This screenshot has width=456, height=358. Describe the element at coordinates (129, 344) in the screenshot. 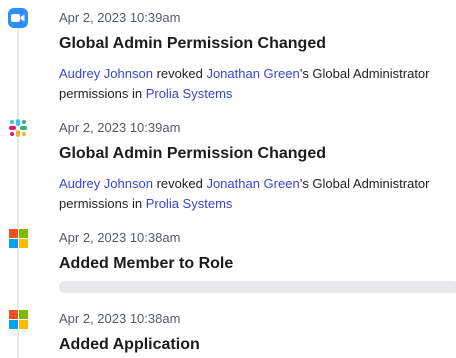

I see `activity-title: Added Application` at that location.